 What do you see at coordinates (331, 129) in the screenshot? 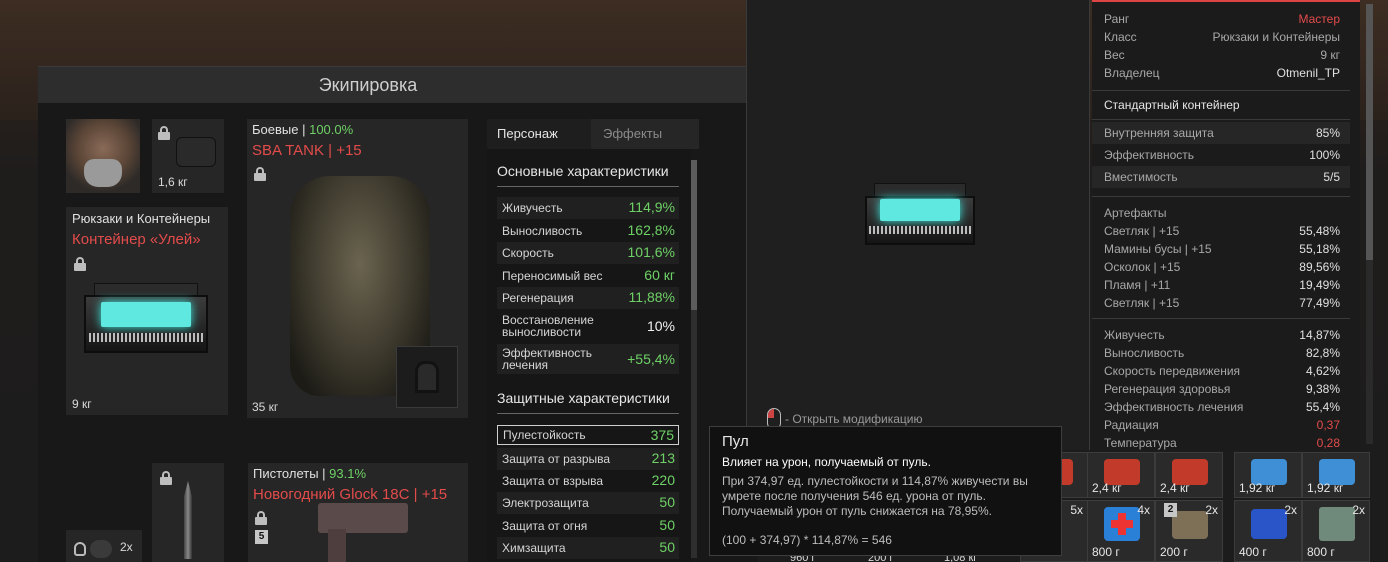
I see `armor-durability: 100.0%` at bounding box center [331, 129].